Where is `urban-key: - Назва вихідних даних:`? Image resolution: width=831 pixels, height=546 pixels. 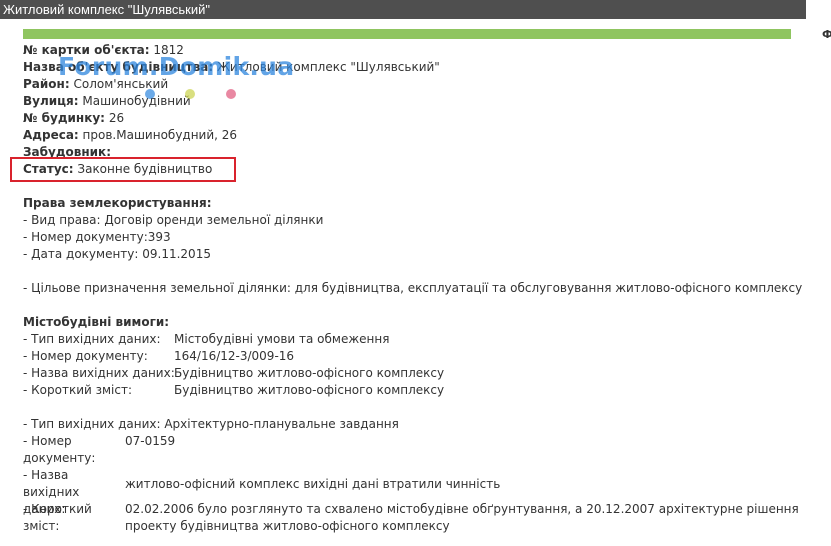 urban-key: - Назва вихідних даних: is located at coordinates (99, 373).